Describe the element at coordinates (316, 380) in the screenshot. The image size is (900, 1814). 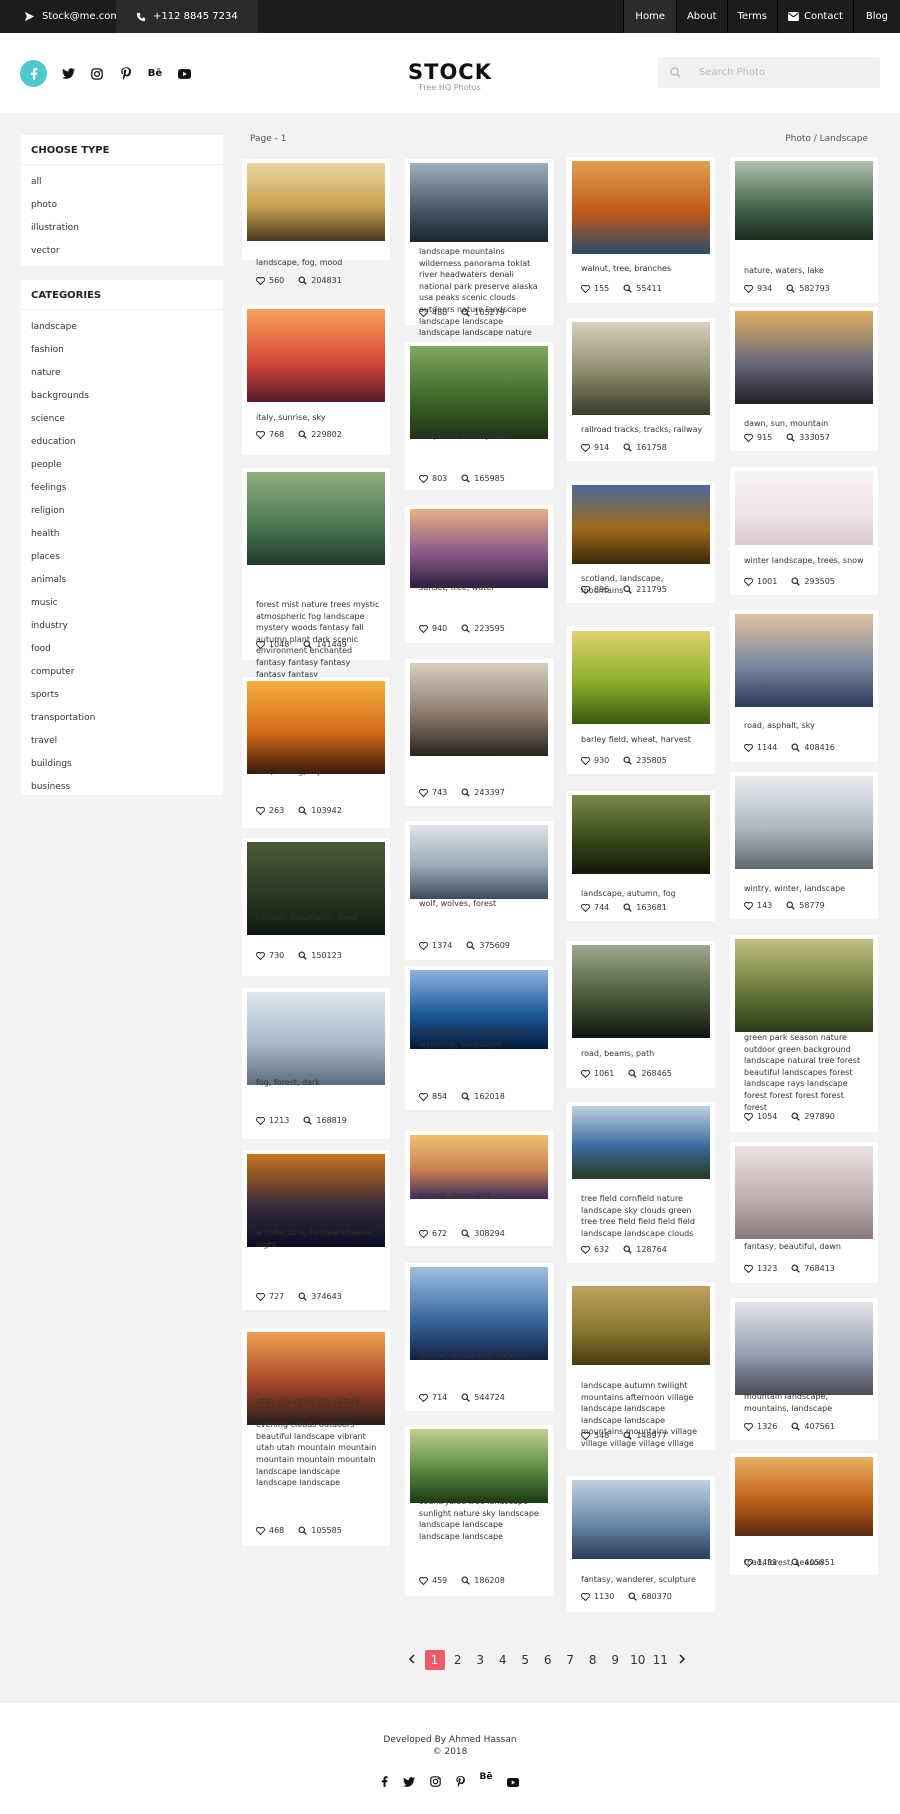
I see `photo-card: italy, sunrise, sky 768 229802` at that location.